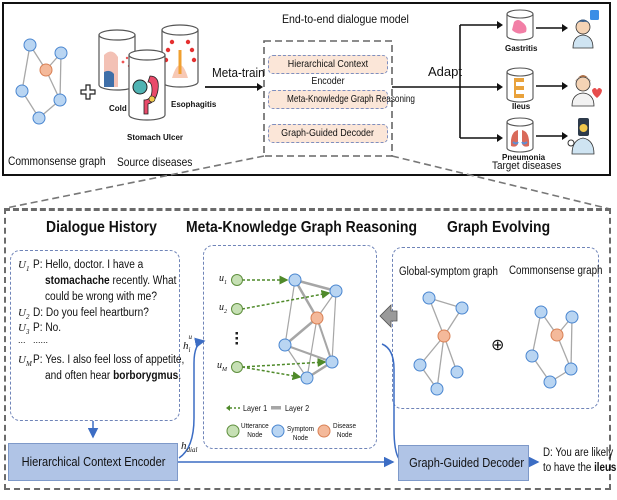 Image resolution: width=617 pixels, height=500 pixels. I want to click on legend-disease-node-icon, so click(324, 431).